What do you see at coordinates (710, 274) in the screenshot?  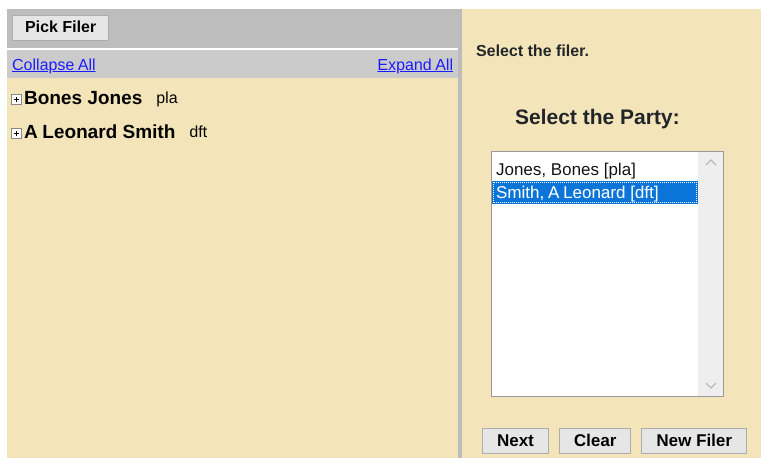 I see `scrollbar` at bounding box center [710, 274].